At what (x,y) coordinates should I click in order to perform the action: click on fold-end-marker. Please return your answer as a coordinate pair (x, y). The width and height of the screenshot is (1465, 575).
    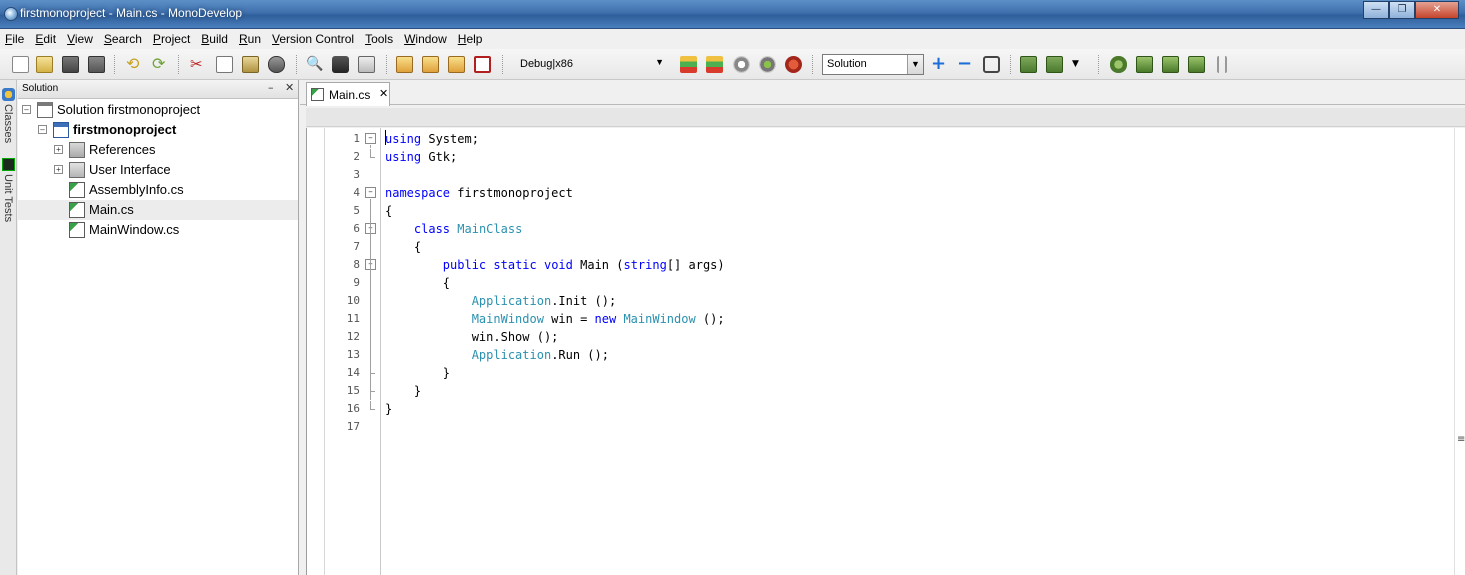
    Looking at the image, I should click on (372, 369).